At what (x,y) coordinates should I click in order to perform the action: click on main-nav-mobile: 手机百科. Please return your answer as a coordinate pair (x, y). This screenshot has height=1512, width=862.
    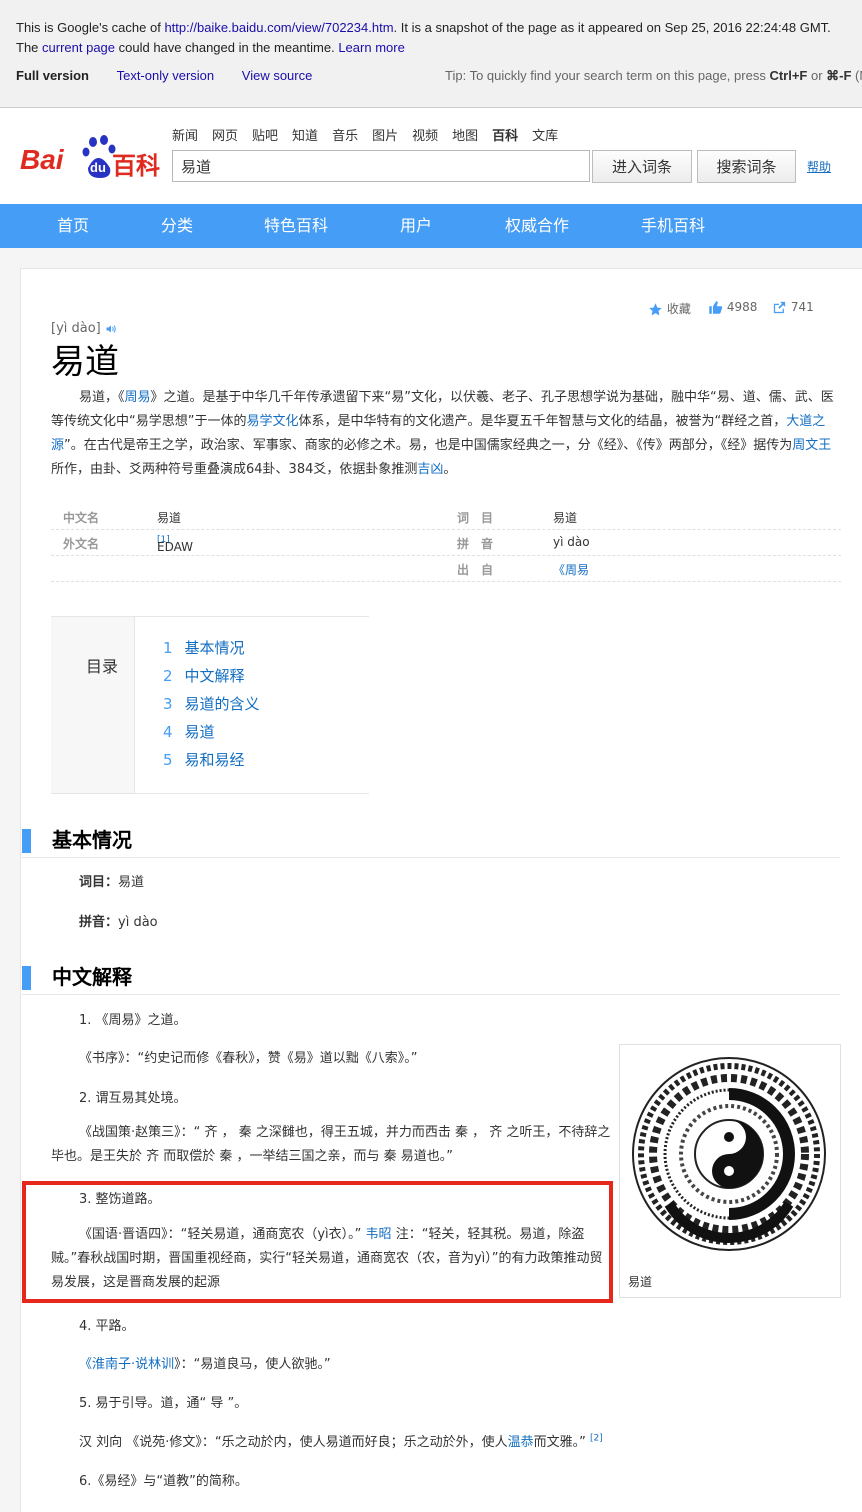
    Looking at the image, I should click on (673, 226).